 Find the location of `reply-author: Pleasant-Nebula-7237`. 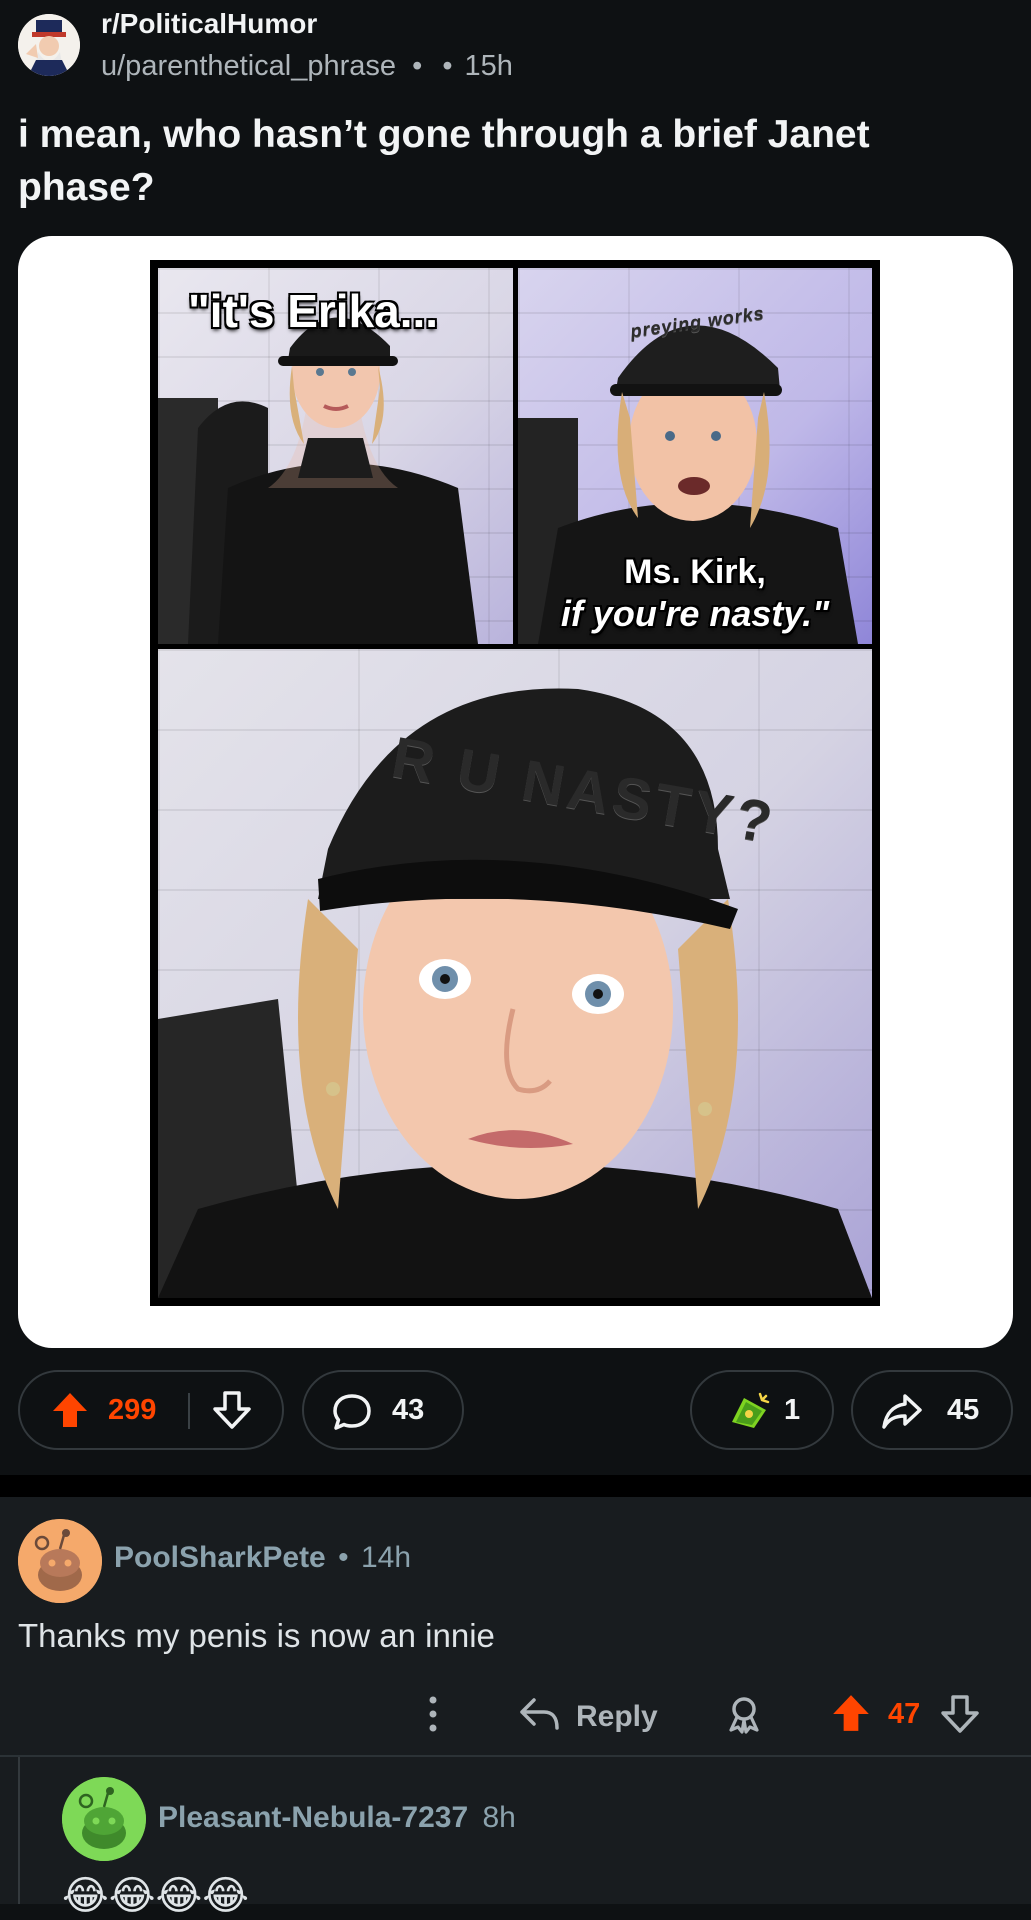

reply-author: Pleasant-Nebula-7237 is located at coordinates (313, 1817).